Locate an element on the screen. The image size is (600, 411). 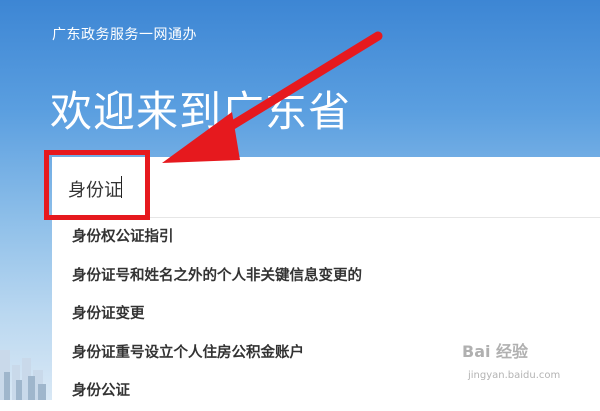
site-name: 广东政务服务一网通办 is located at coordinates (124, 34).